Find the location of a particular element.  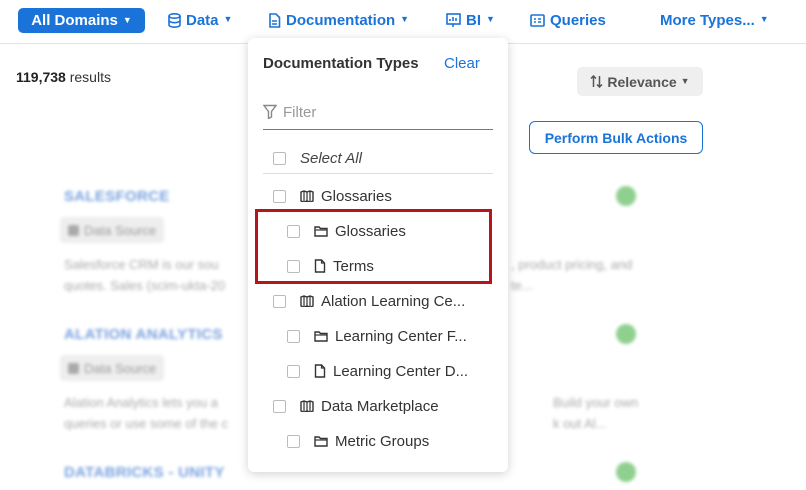

dropdown-title: Documentation Types is located at coordinates (341, 63).